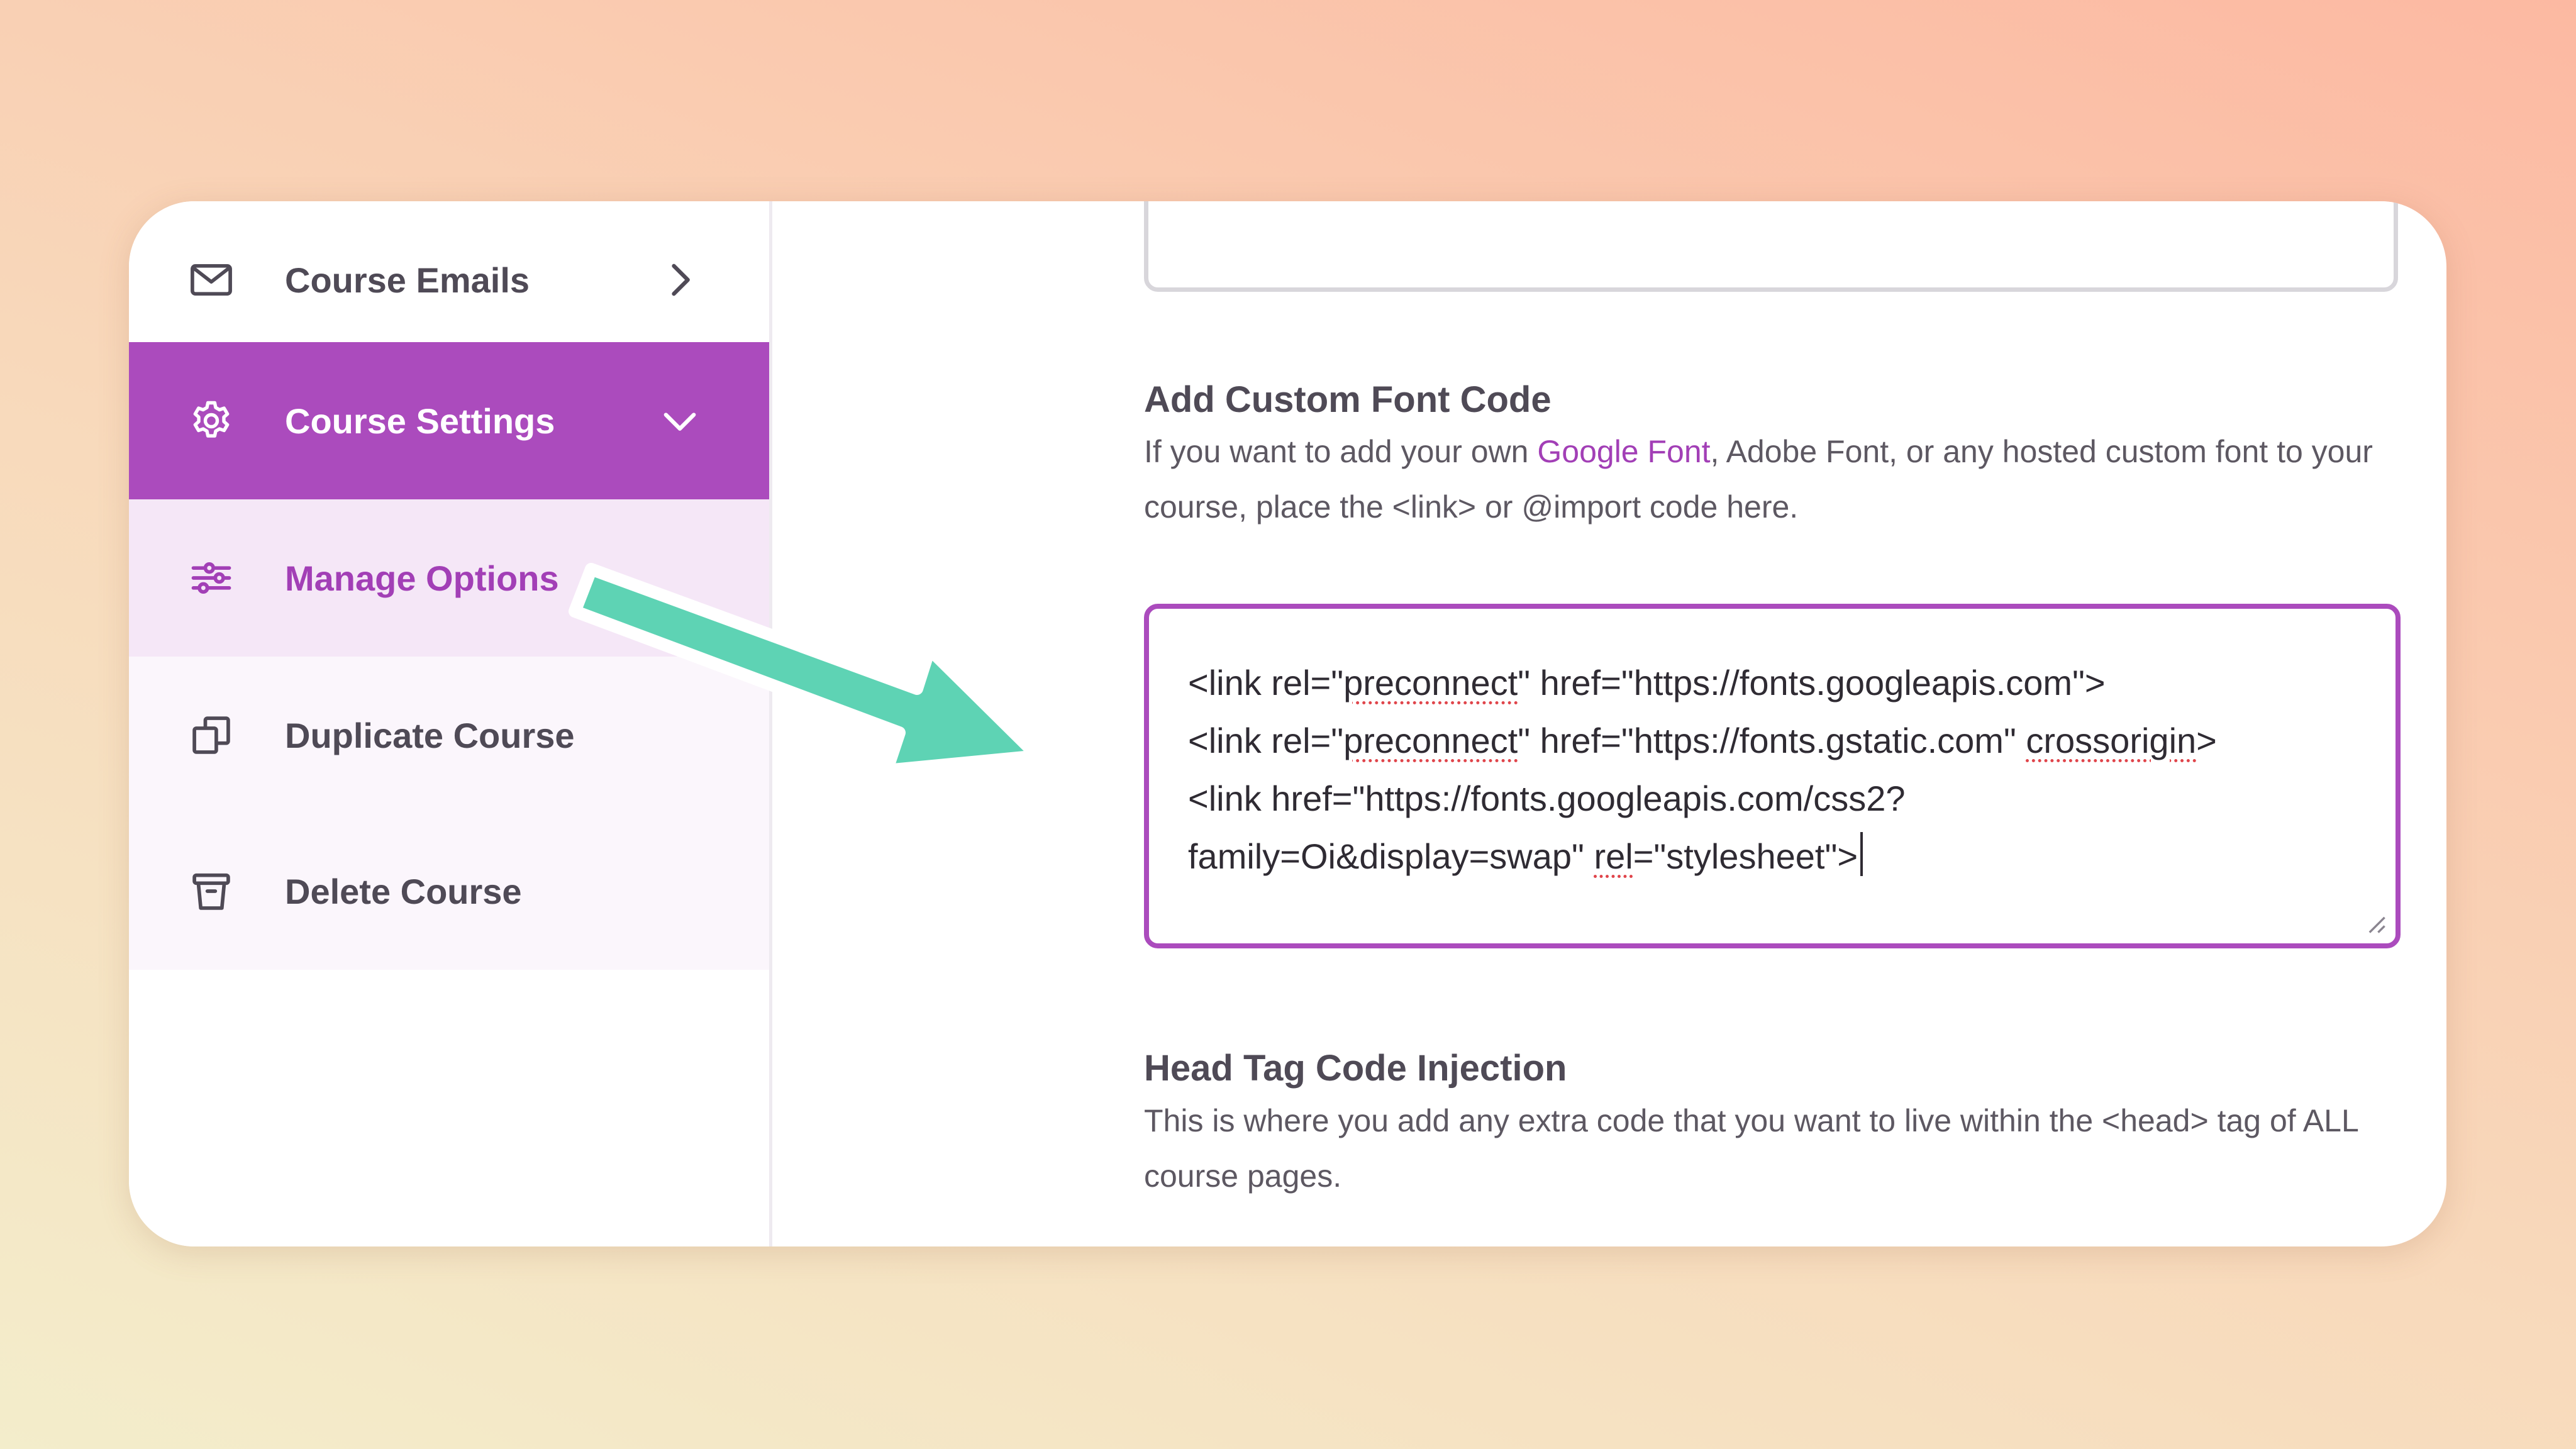  What do you see at coordinates (422, 578) in the screenshot?
I see `sidebar-item-label: Manage Options` at bounding box center [422, 578].